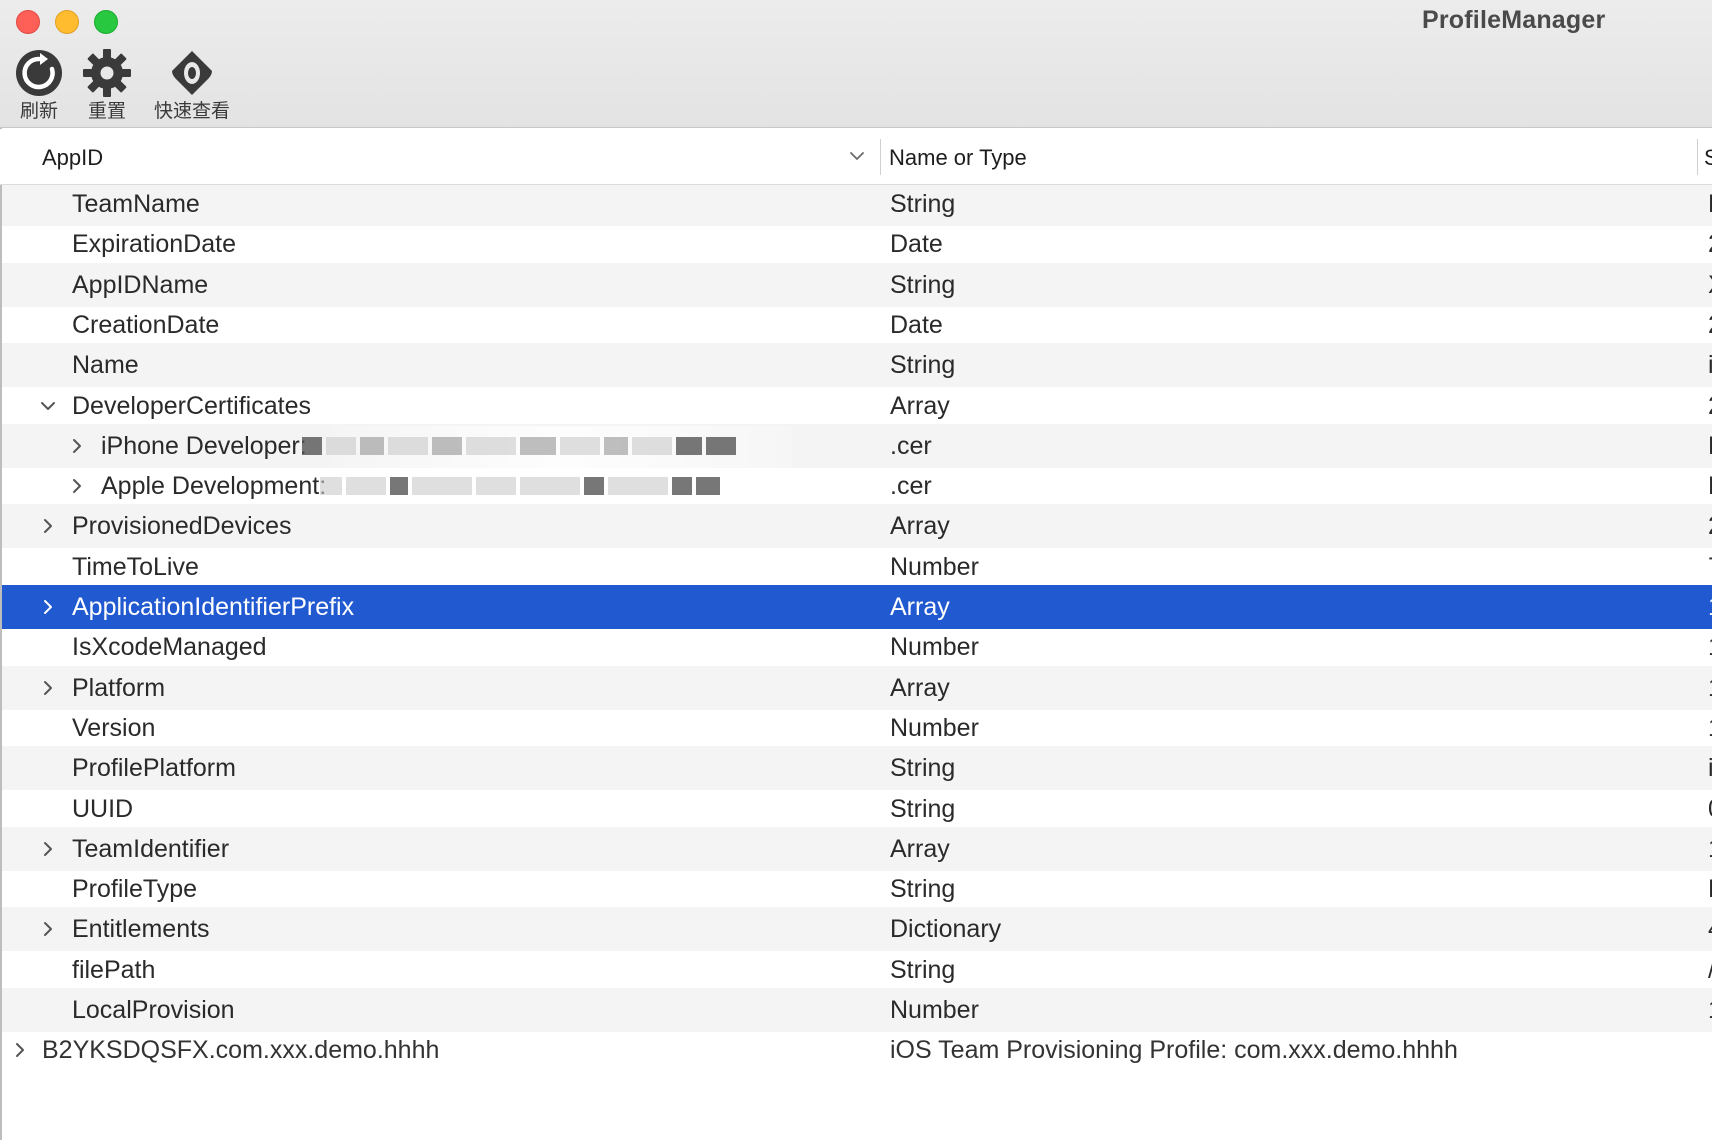 This screenshot has height=1140, width=1712. What do you see at coordinates (857, 567) in the screenshot?
I see `table-row: TimeToLive Number 7` at bounding box center [857, 567].